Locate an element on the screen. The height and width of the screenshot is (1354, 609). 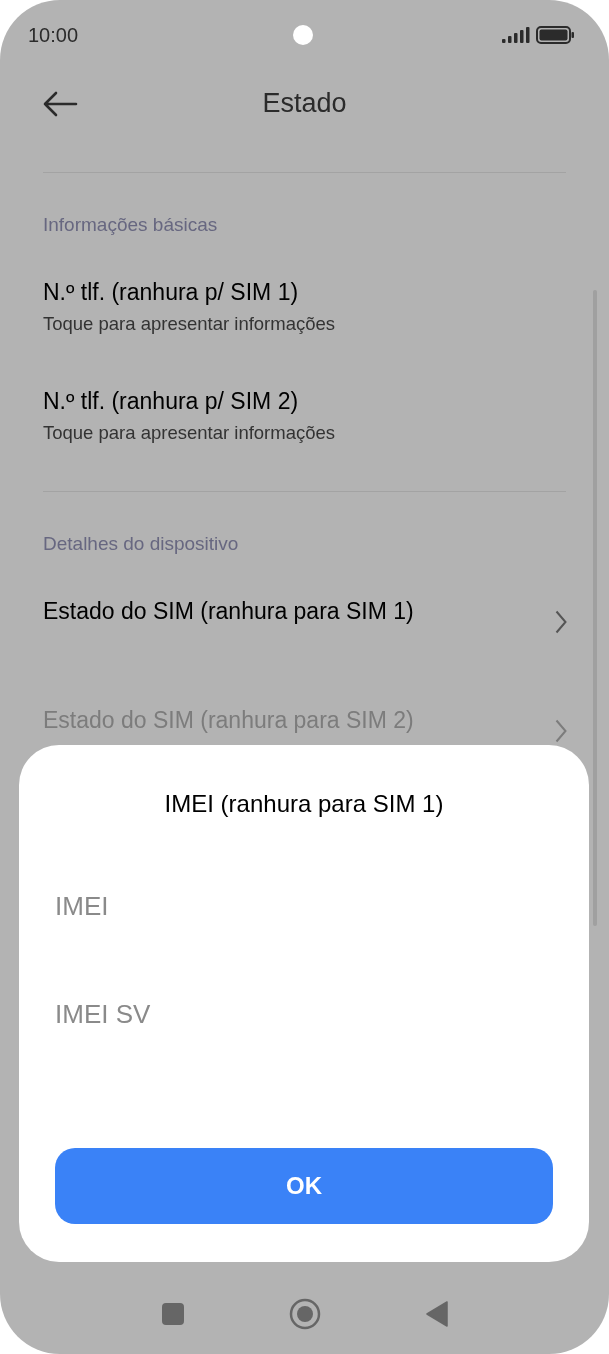
settings-item: N.º tlf. (ranhura p/ SIM 2) Toque para apresentar informações is located at coordinates (304, 420).